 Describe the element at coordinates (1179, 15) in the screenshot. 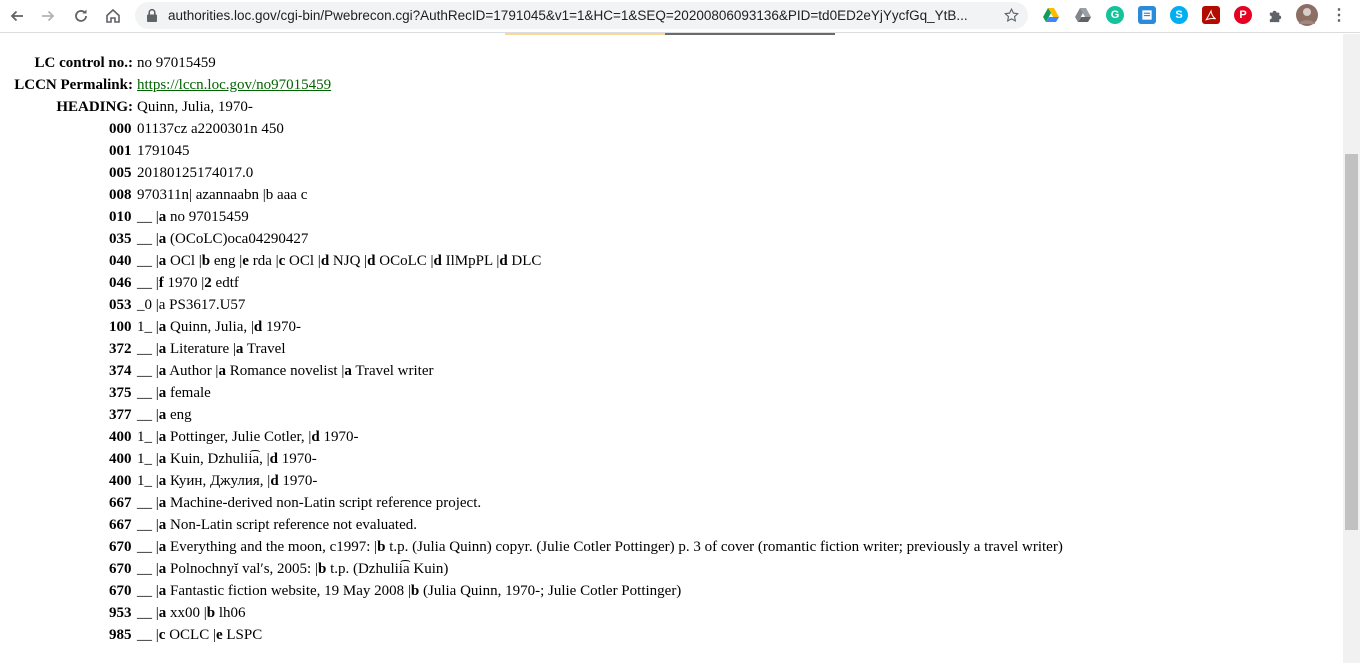

I see `skype-icon: S` at that location.